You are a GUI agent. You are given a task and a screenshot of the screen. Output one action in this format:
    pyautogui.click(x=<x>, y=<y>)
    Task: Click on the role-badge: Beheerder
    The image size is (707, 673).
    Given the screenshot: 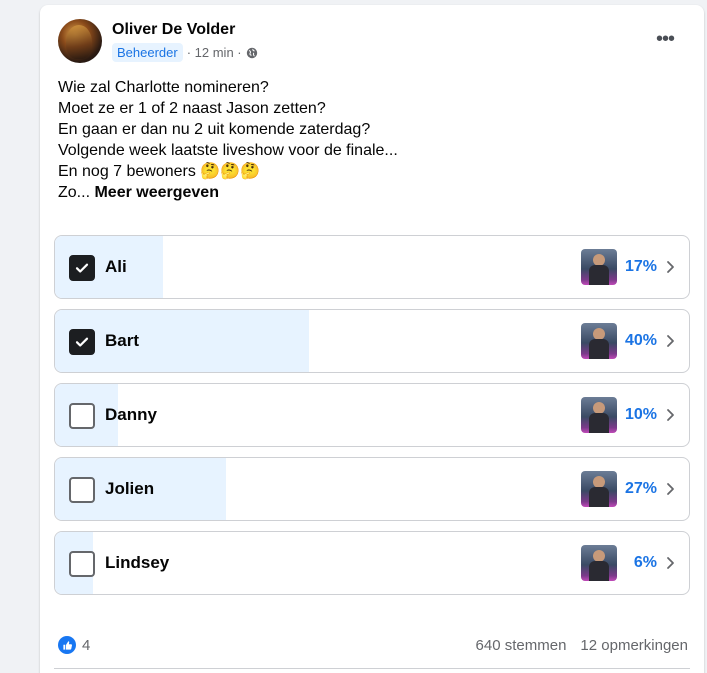 What is the action you would take?
    pyautogui.click(x=147, y=52)
    